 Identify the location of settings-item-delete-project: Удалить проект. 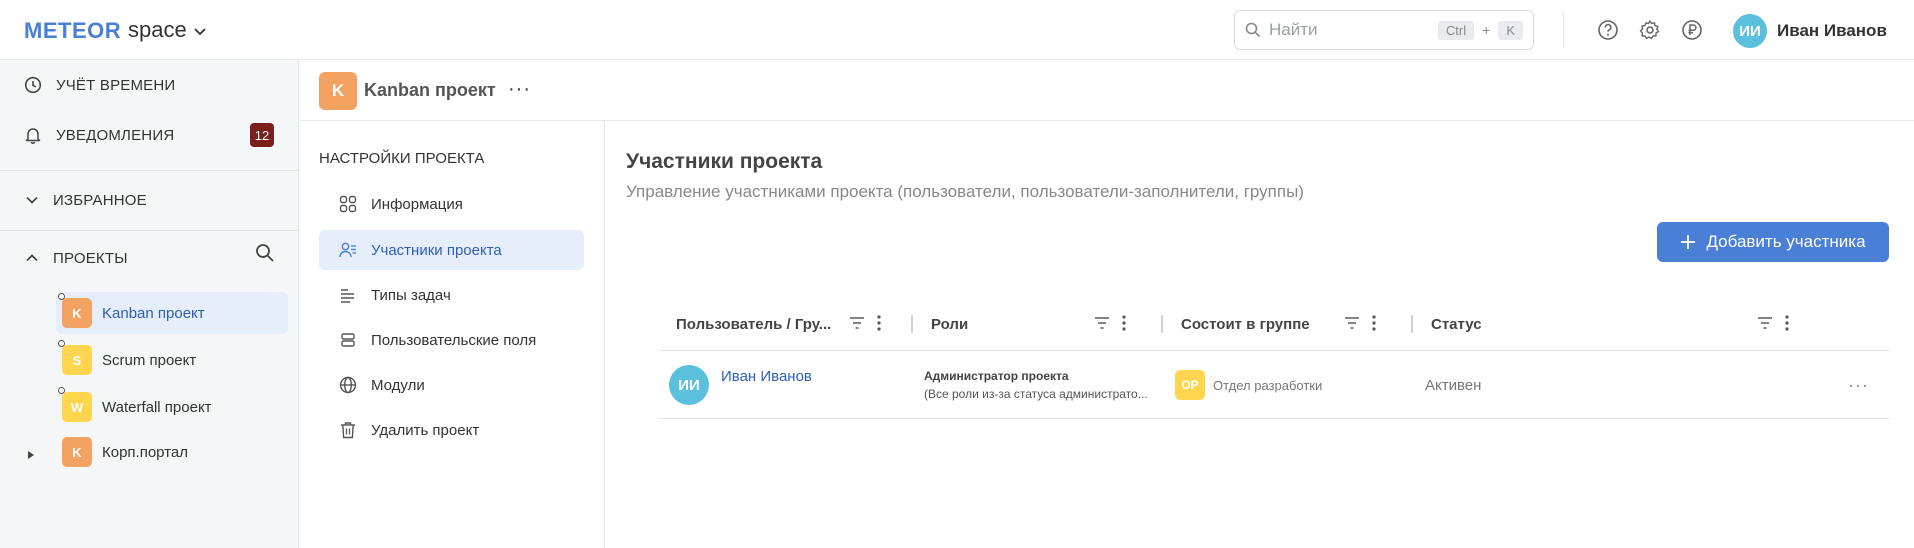
(451, 430).